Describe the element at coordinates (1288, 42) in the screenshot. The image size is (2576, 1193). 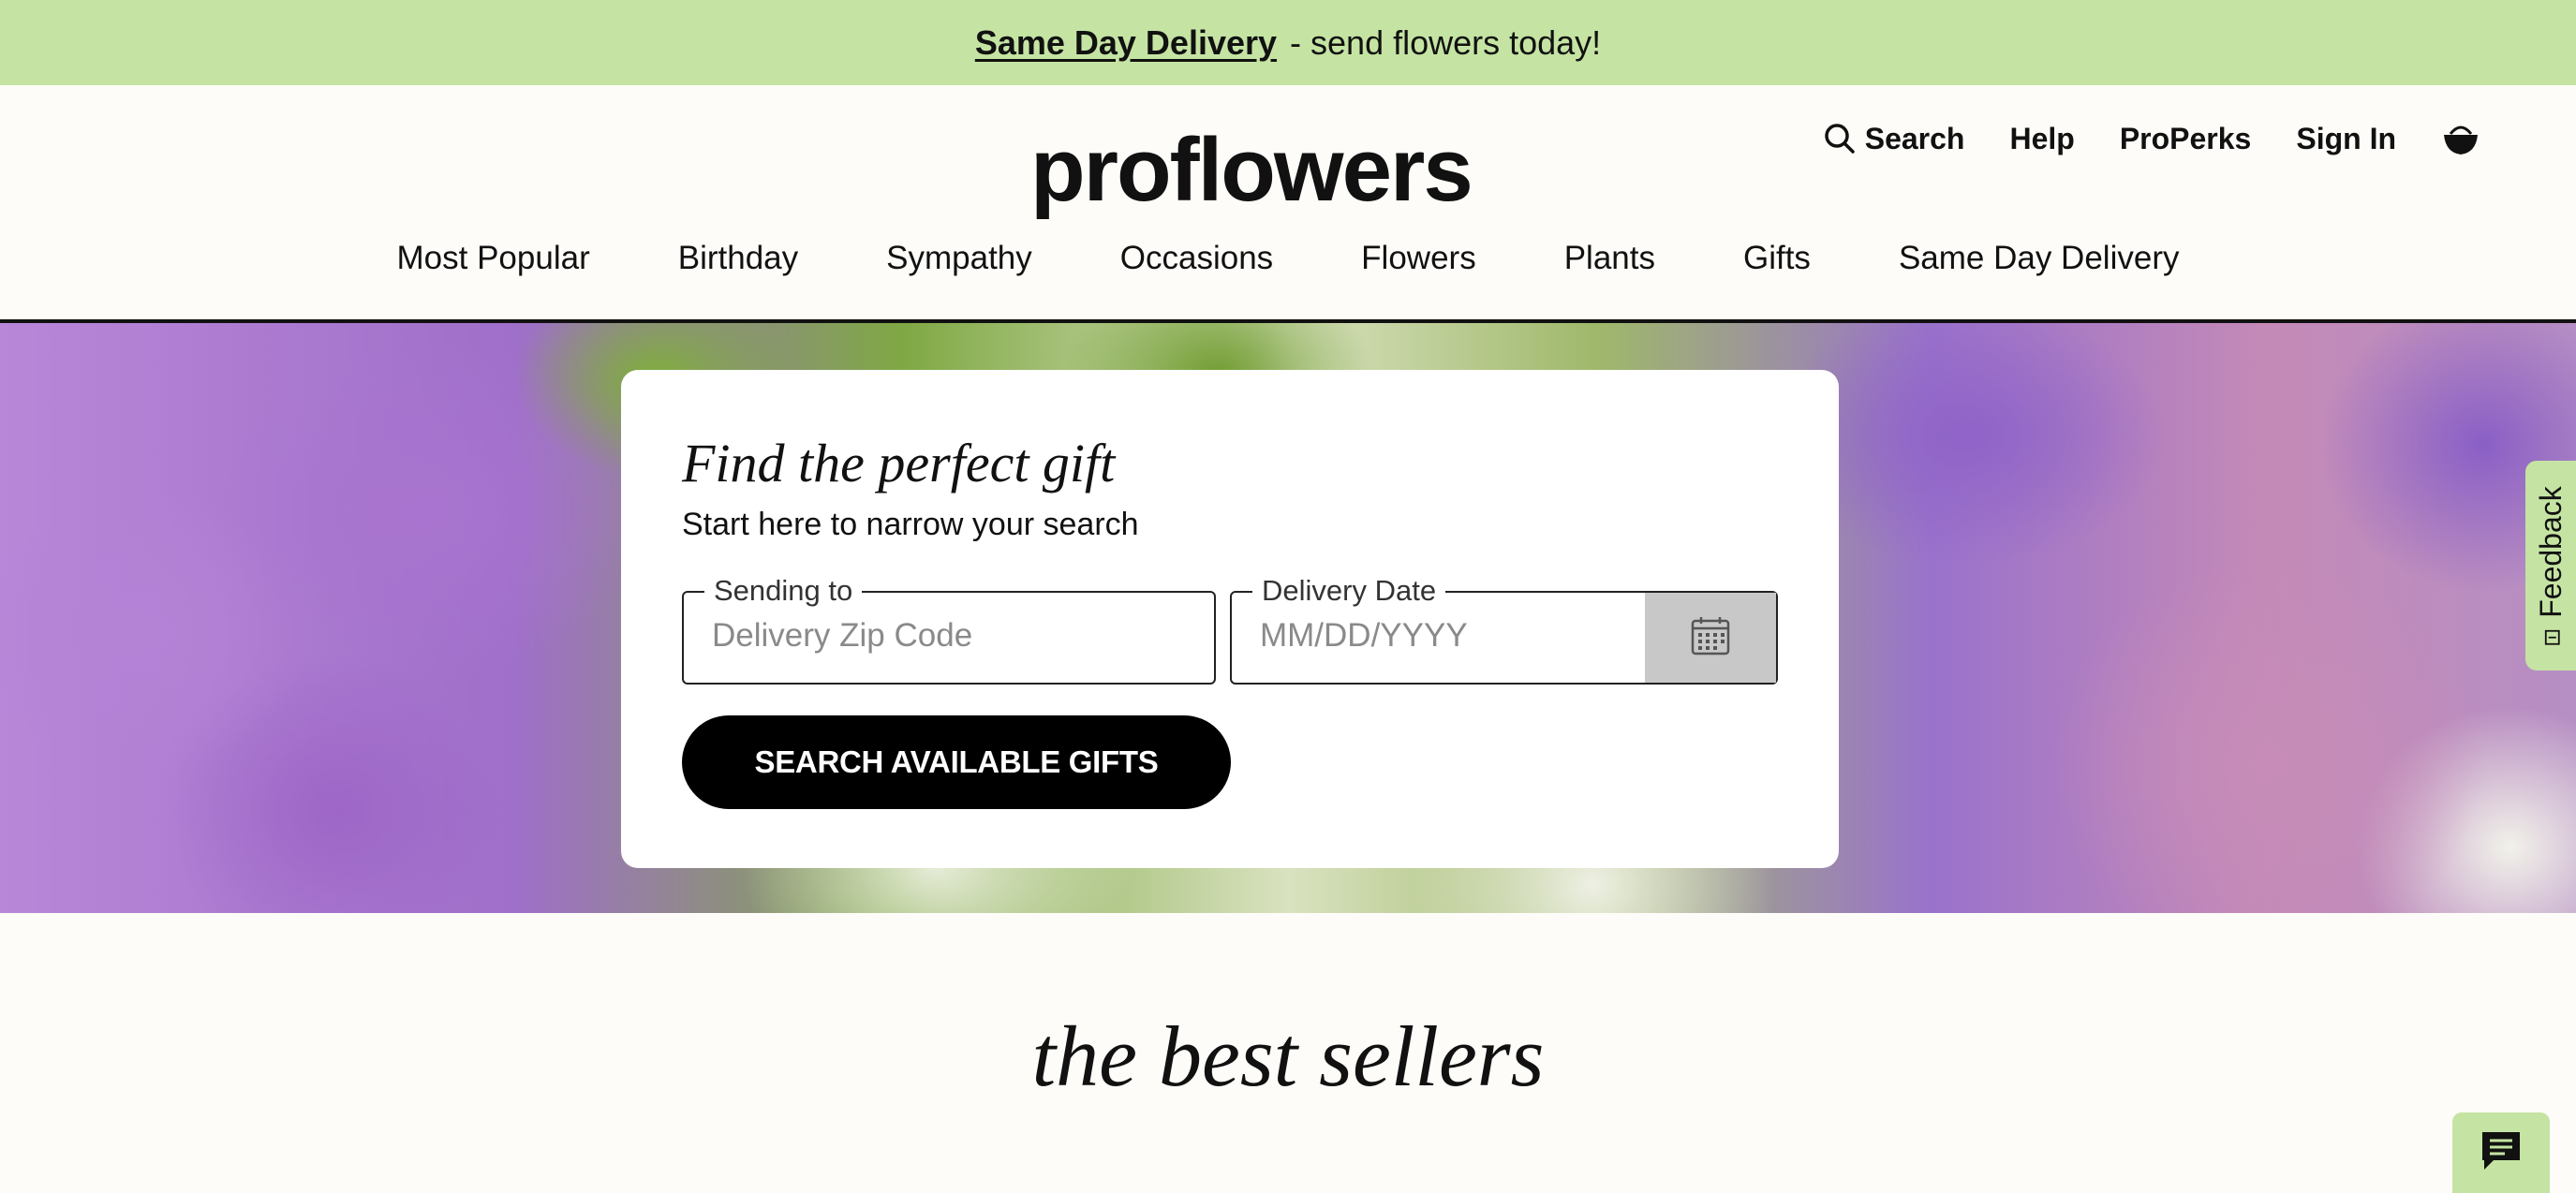
I see `promo-banner: Same Day Delivery - send flowers today!` at that location.